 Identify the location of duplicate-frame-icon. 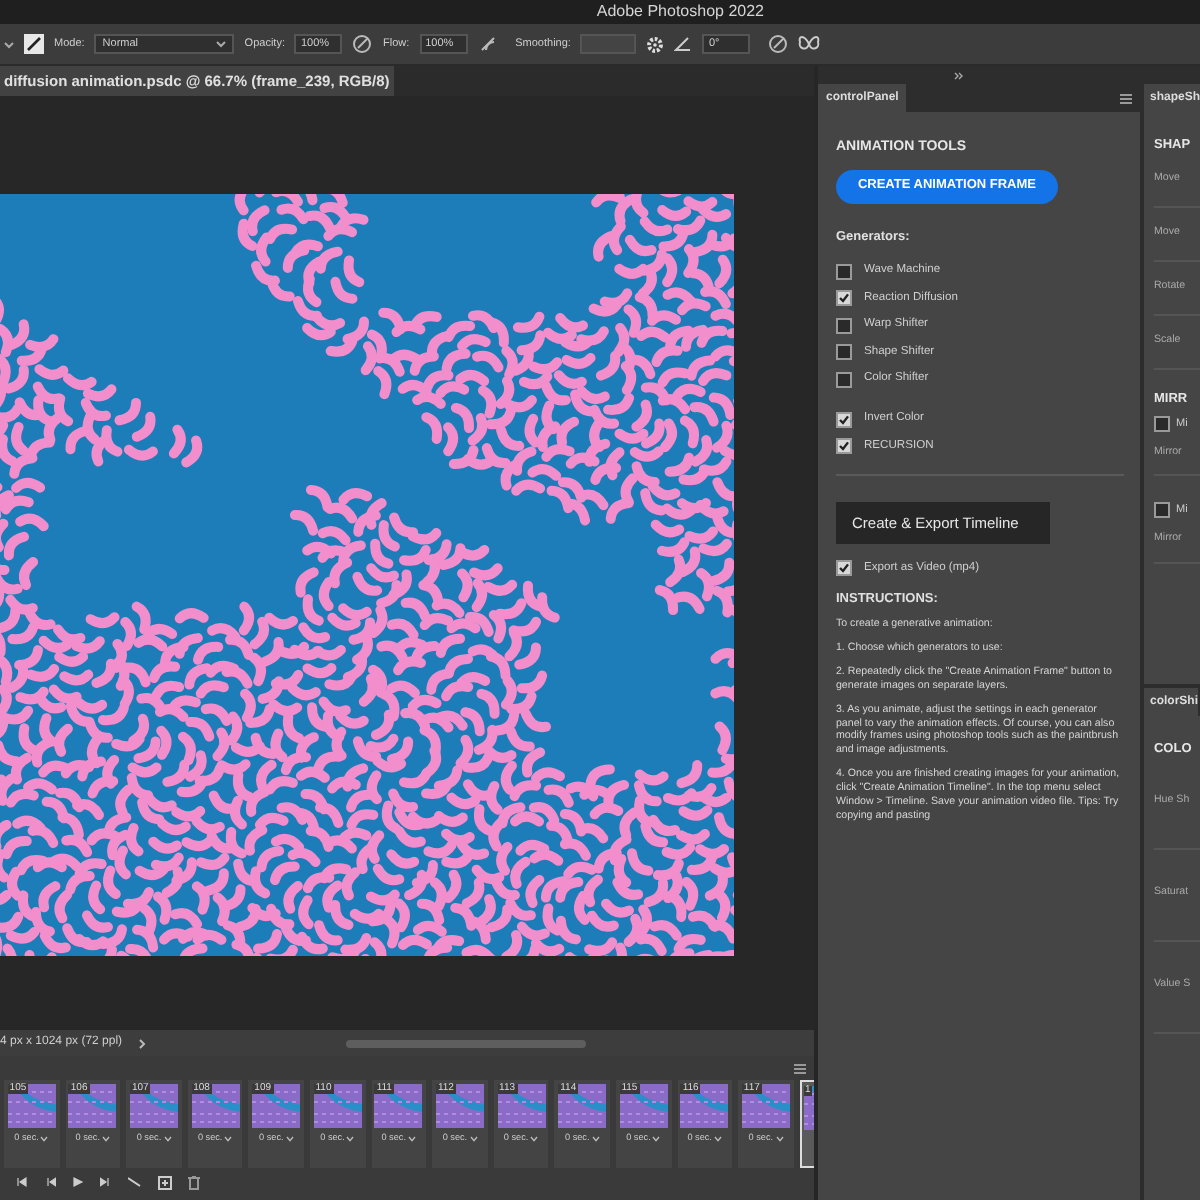
(165, 1182).